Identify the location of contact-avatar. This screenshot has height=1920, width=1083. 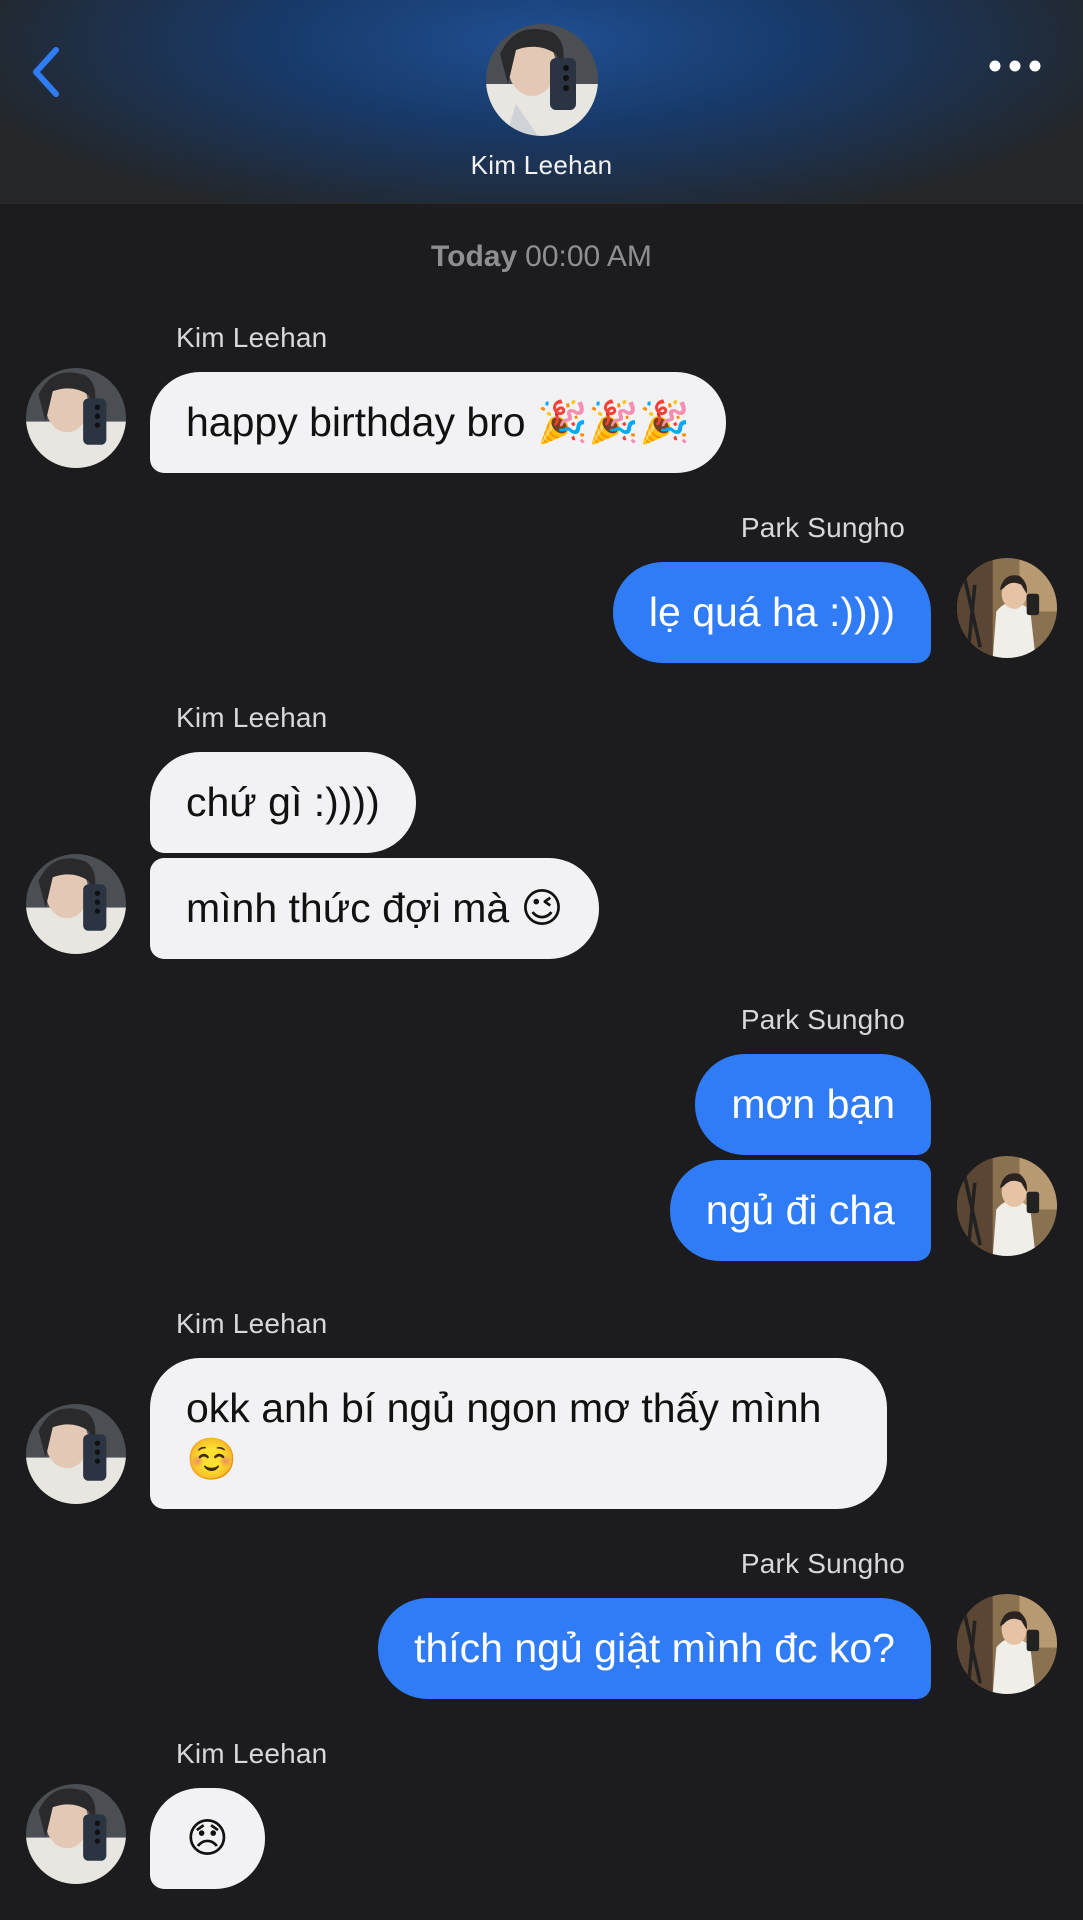
(542, 80).